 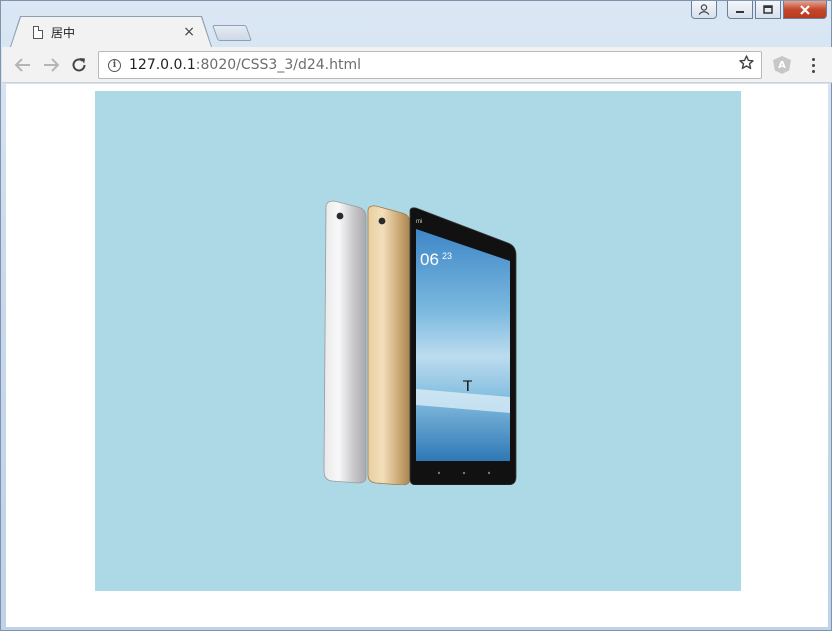 What do you see at coordinates (768, 10) in the screenshot?
I see `maximize-icon` at bounding box center [768, 10].